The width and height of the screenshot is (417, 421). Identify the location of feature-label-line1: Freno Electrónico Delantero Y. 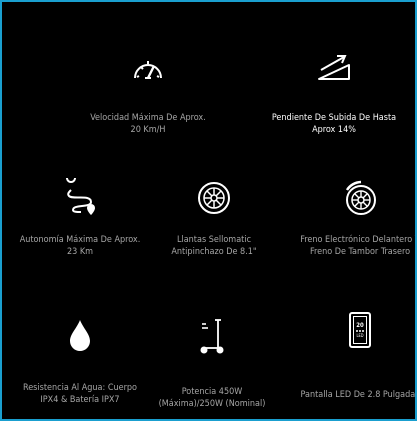
(358, 240).